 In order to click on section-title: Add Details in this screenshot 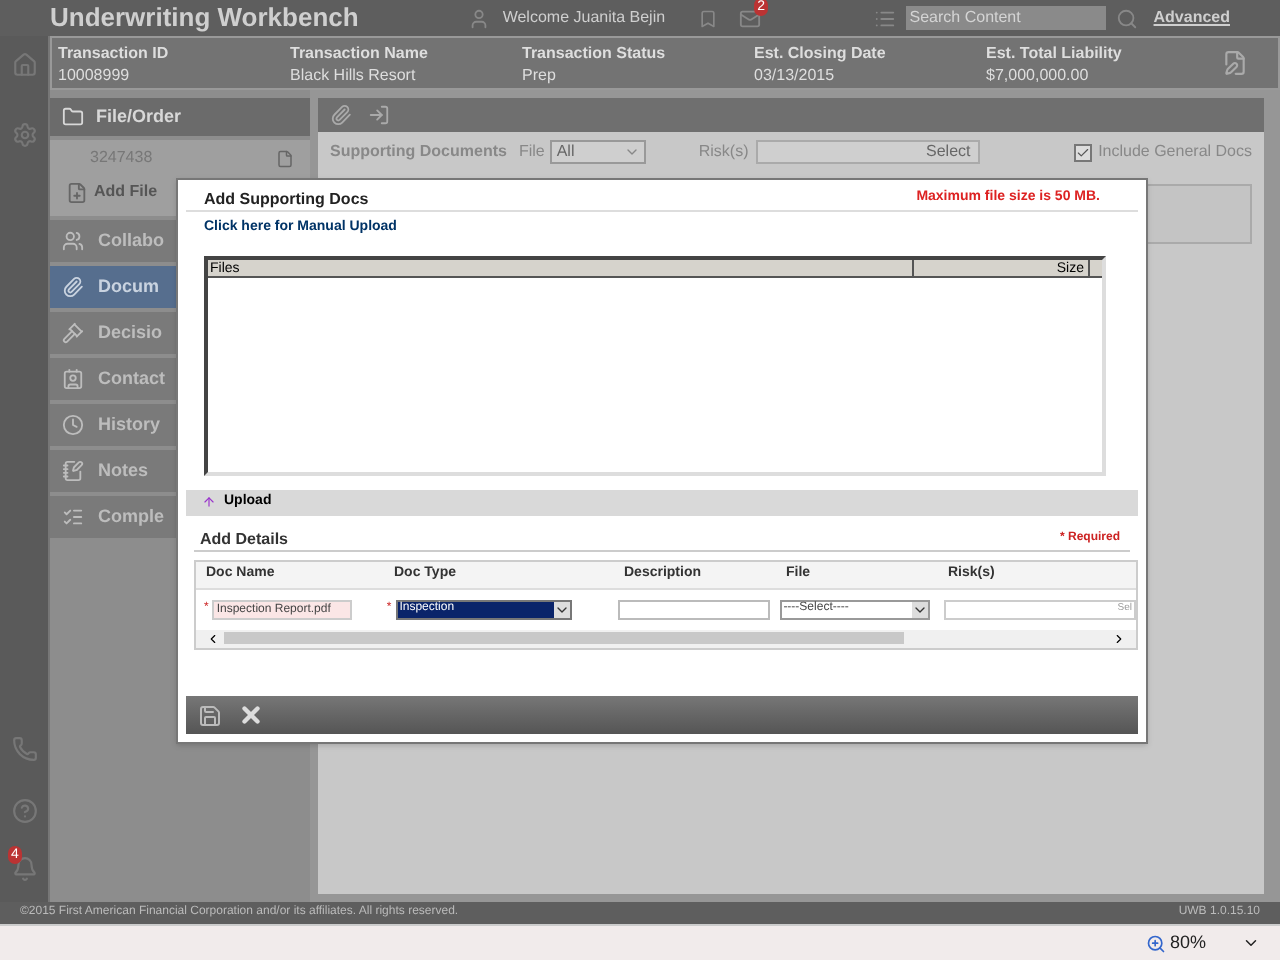, I will do `click(244, 539)`.